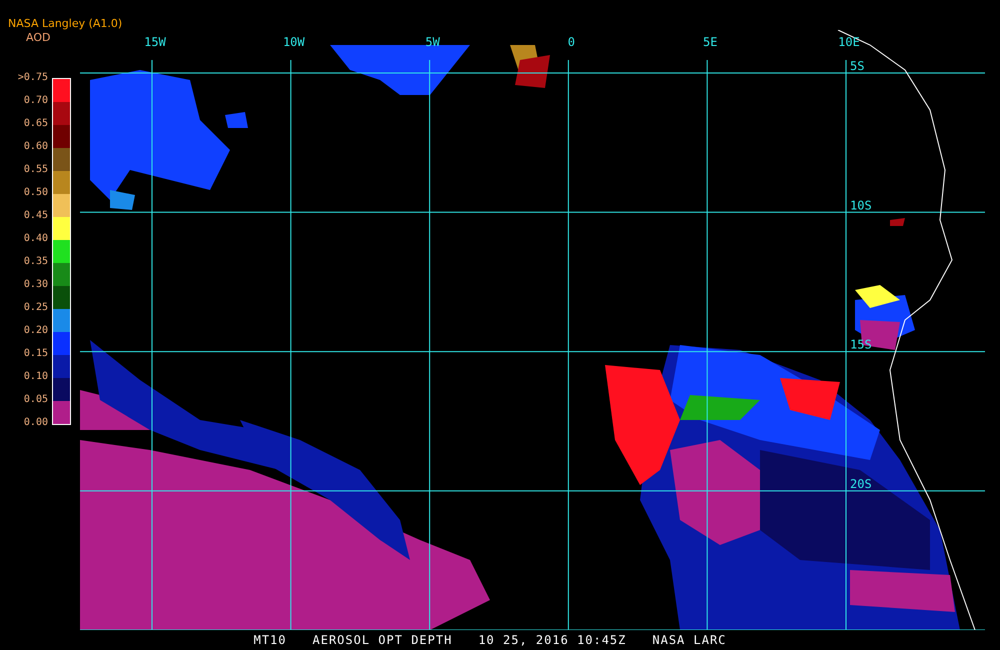 This screenshot has height=650, width=1000. Describe the element at coordinates (382, 640) in the screenshot. I see `caption-text: AEROSOL OPT DEPTH` at that location.